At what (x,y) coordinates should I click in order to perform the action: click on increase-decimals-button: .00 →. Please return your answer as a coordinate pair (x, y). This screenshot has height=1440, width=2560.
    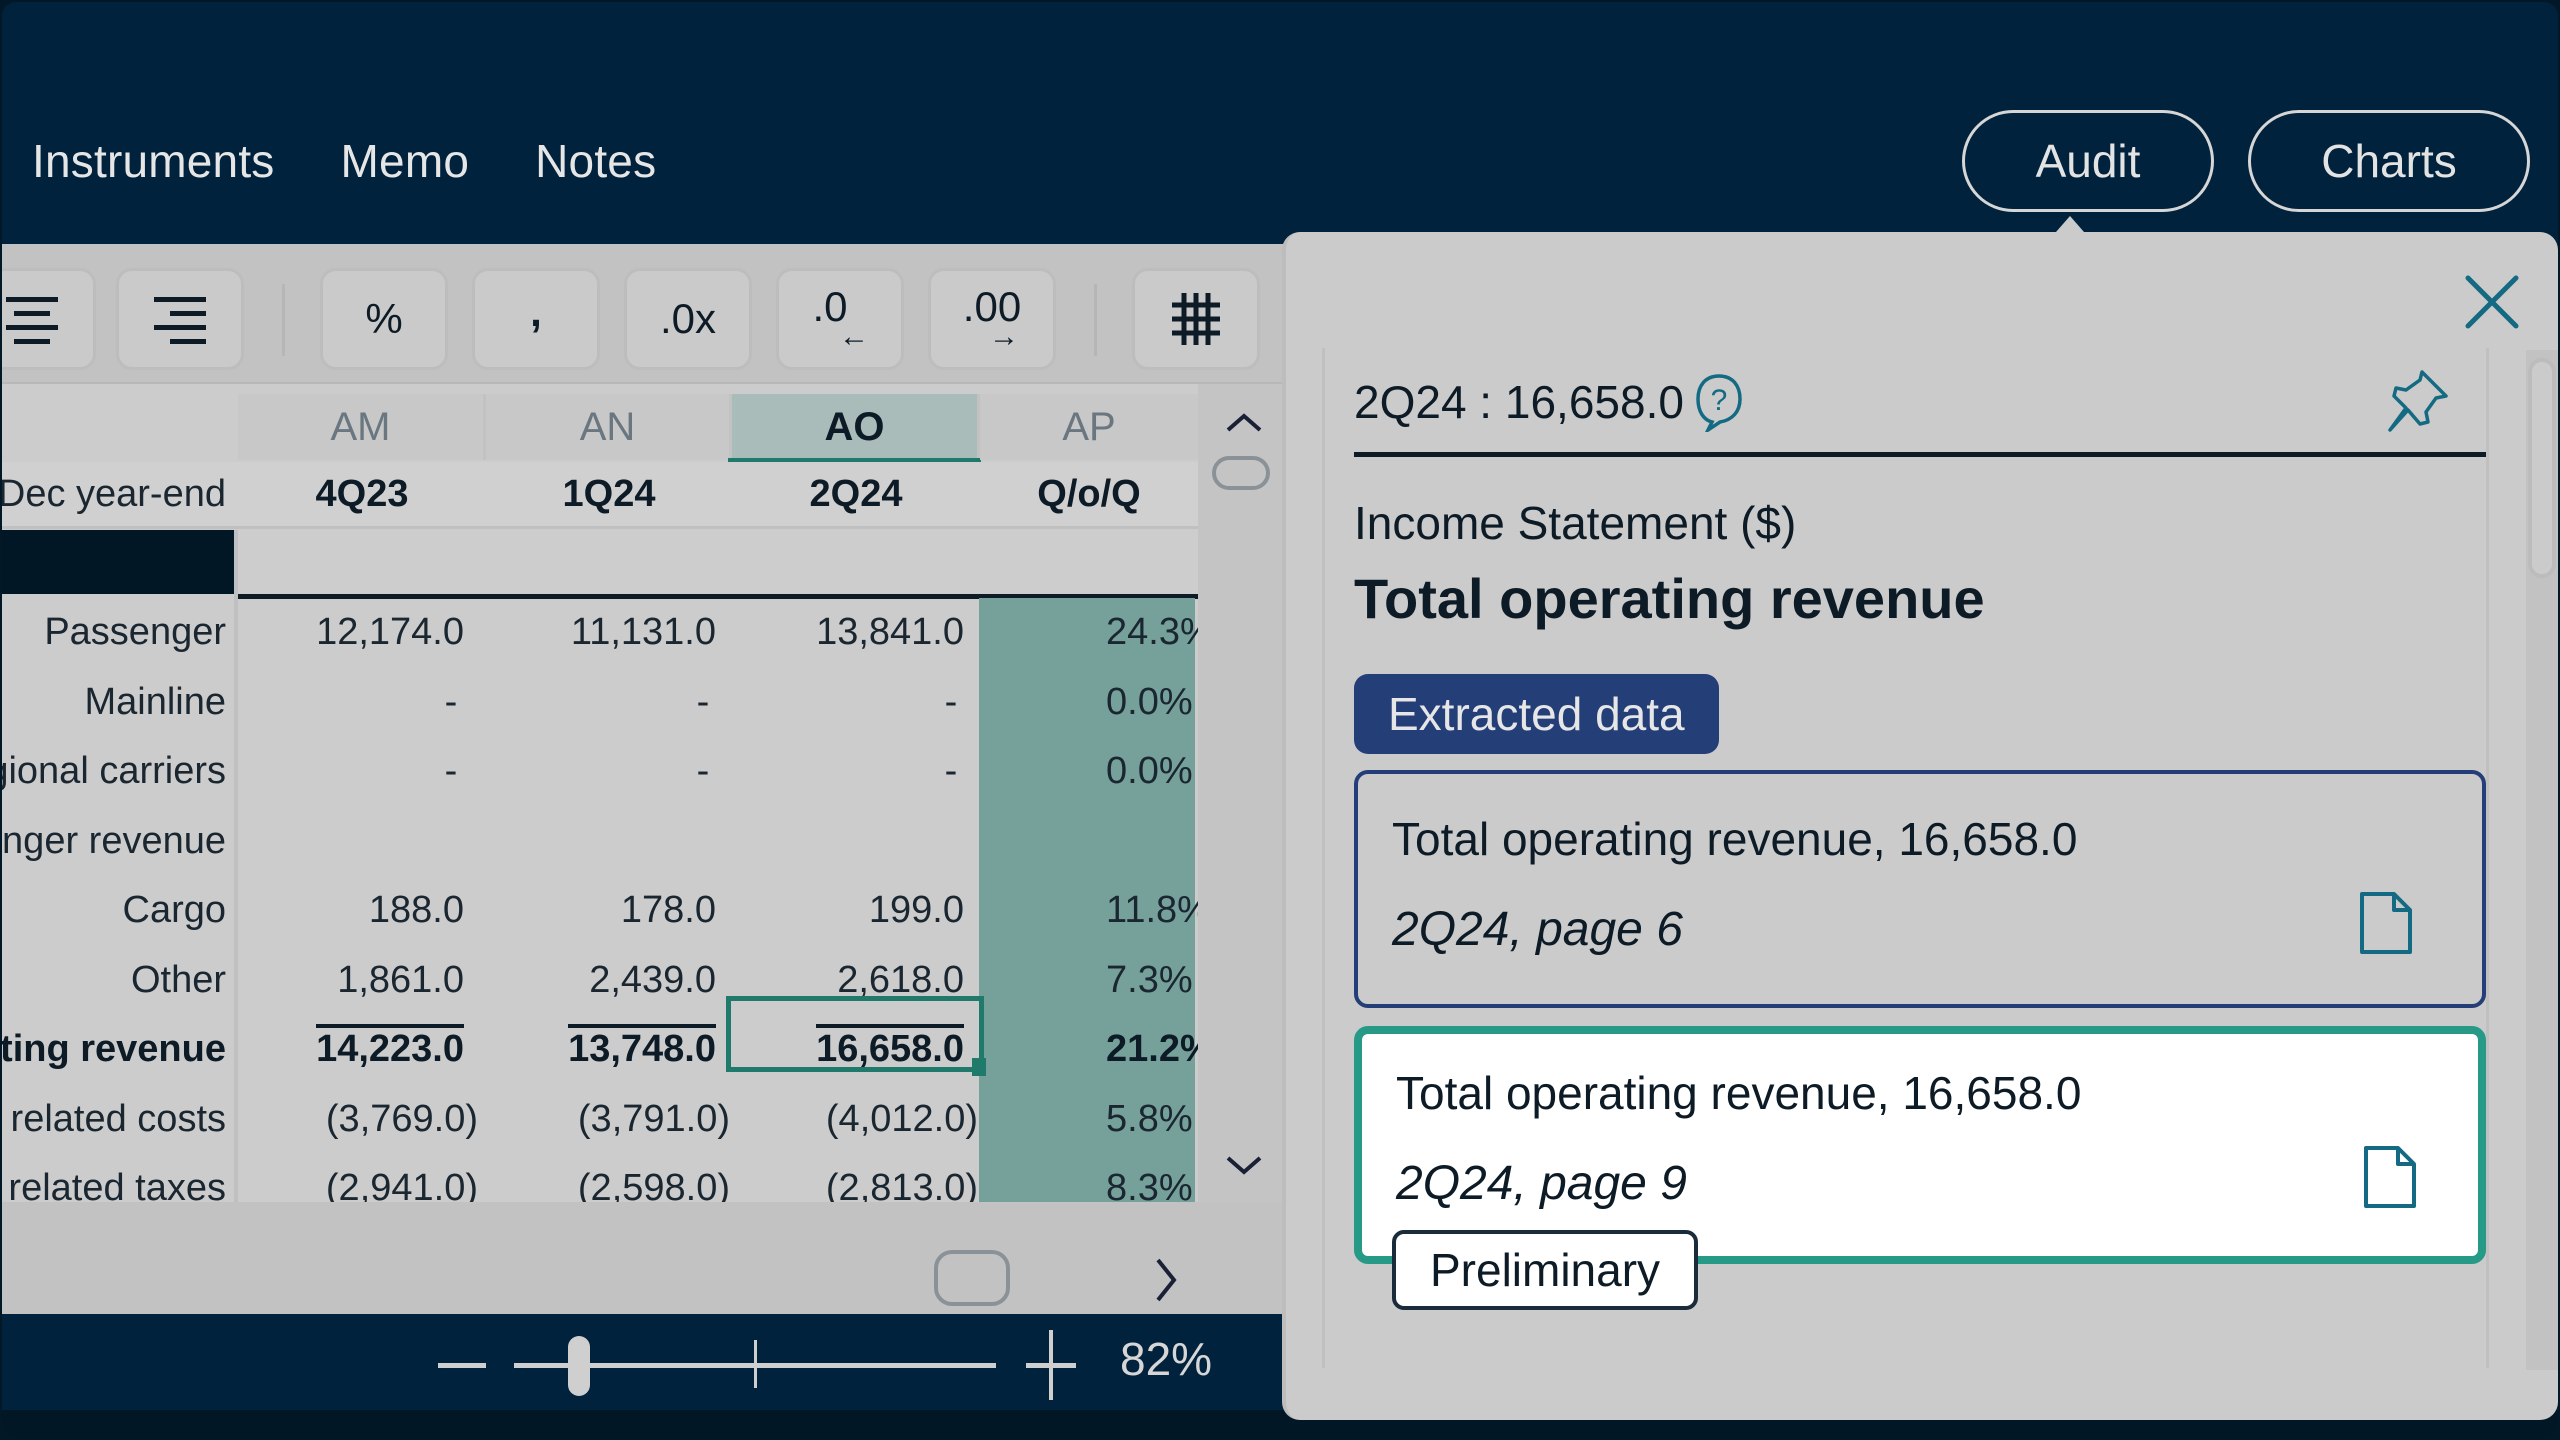
    Looking at the image, I should click on (992, 319).